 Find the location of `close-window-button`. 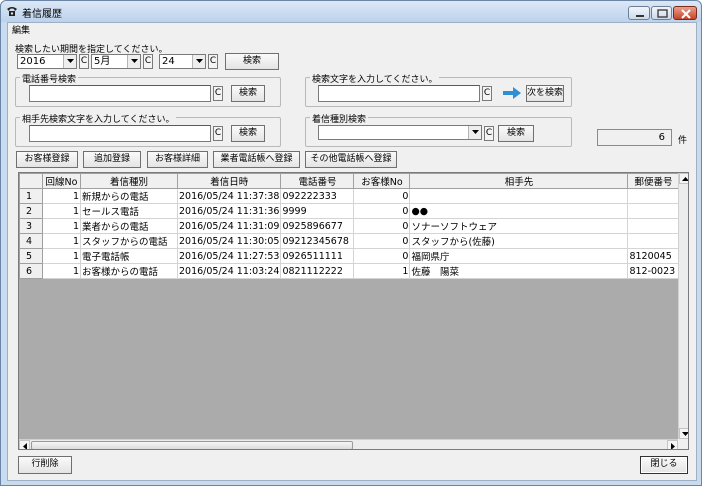

close-window-button is located at coordinates (685, 13).